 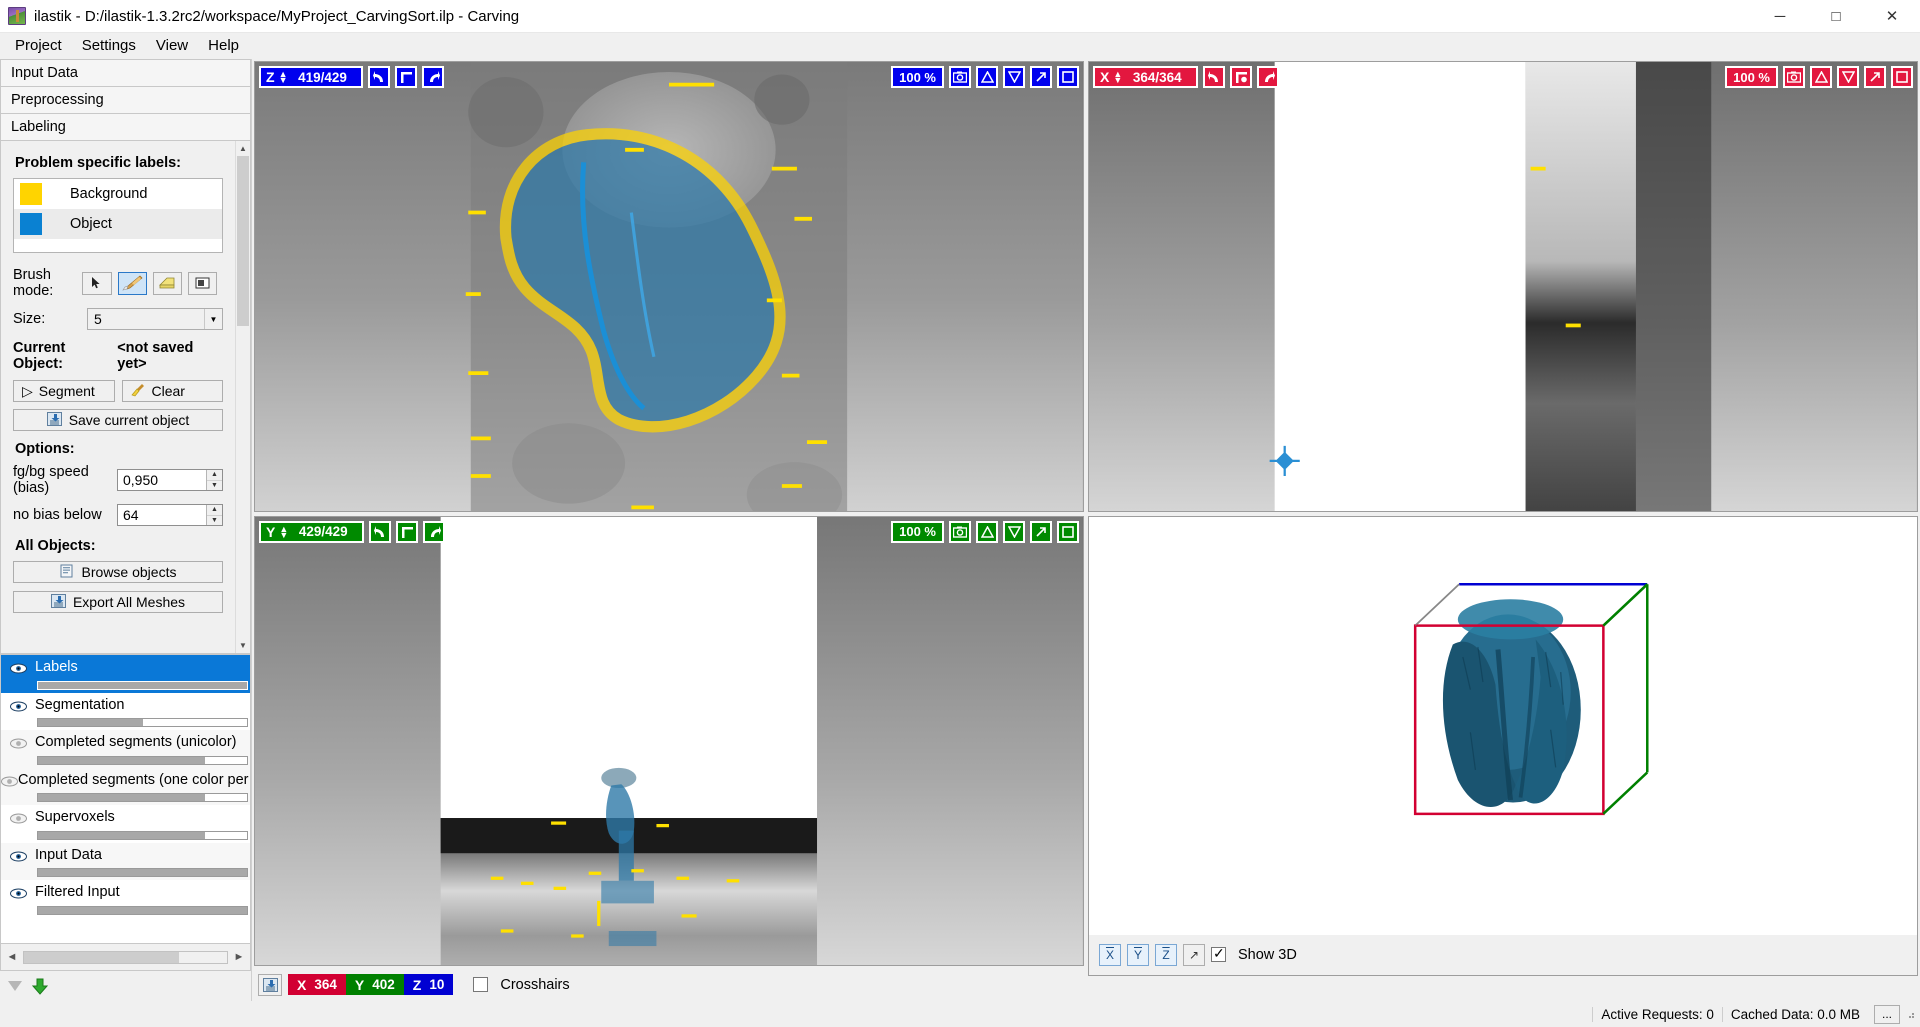 What do you see at coordinates (125, 99) in the screenshot?
I see `applet-preprocessing: Preprocessing` at bounding box center [125, 99].